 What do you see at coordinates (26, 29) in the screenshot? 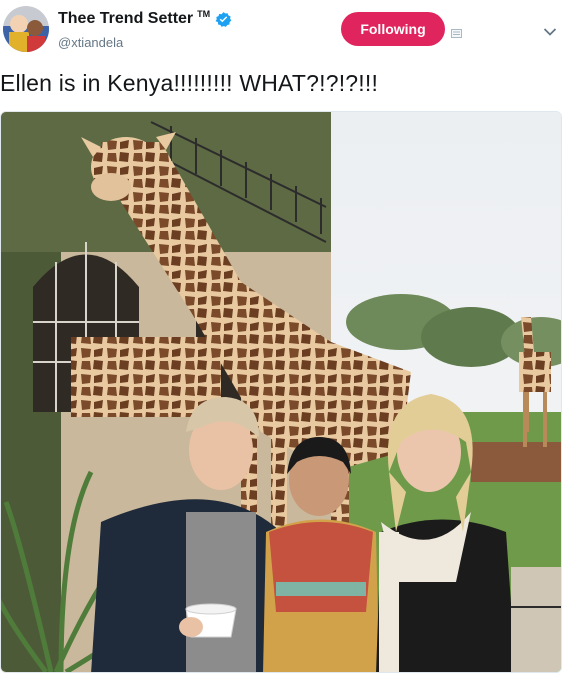
I see `avatar` at bounding box center [26, 29].